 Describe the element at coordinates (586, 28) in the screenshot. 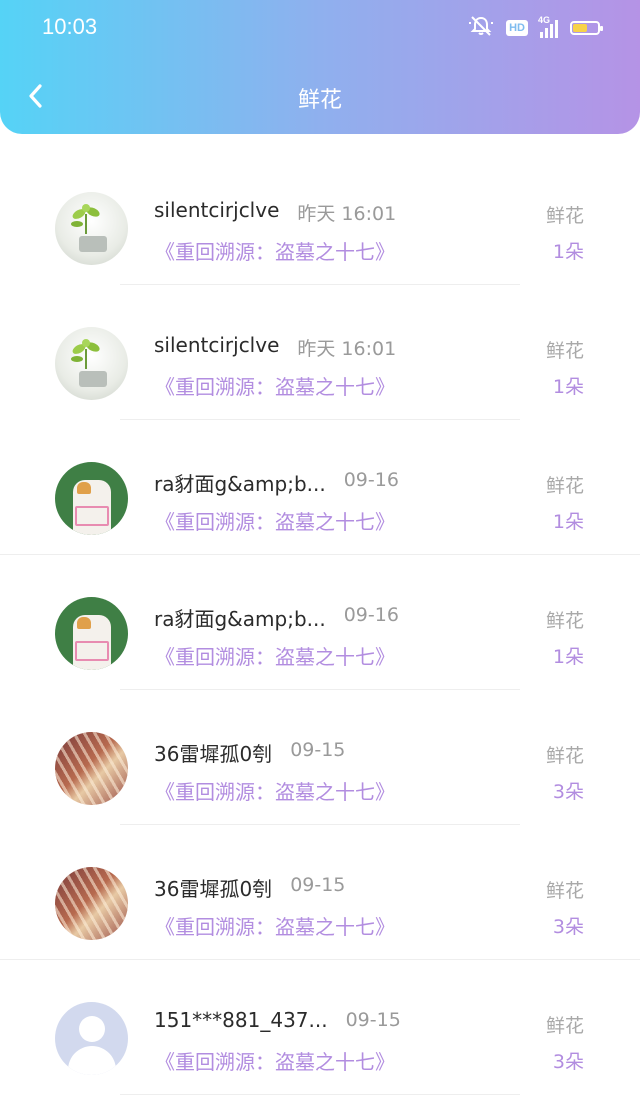

I see `battery-icon` at that location.